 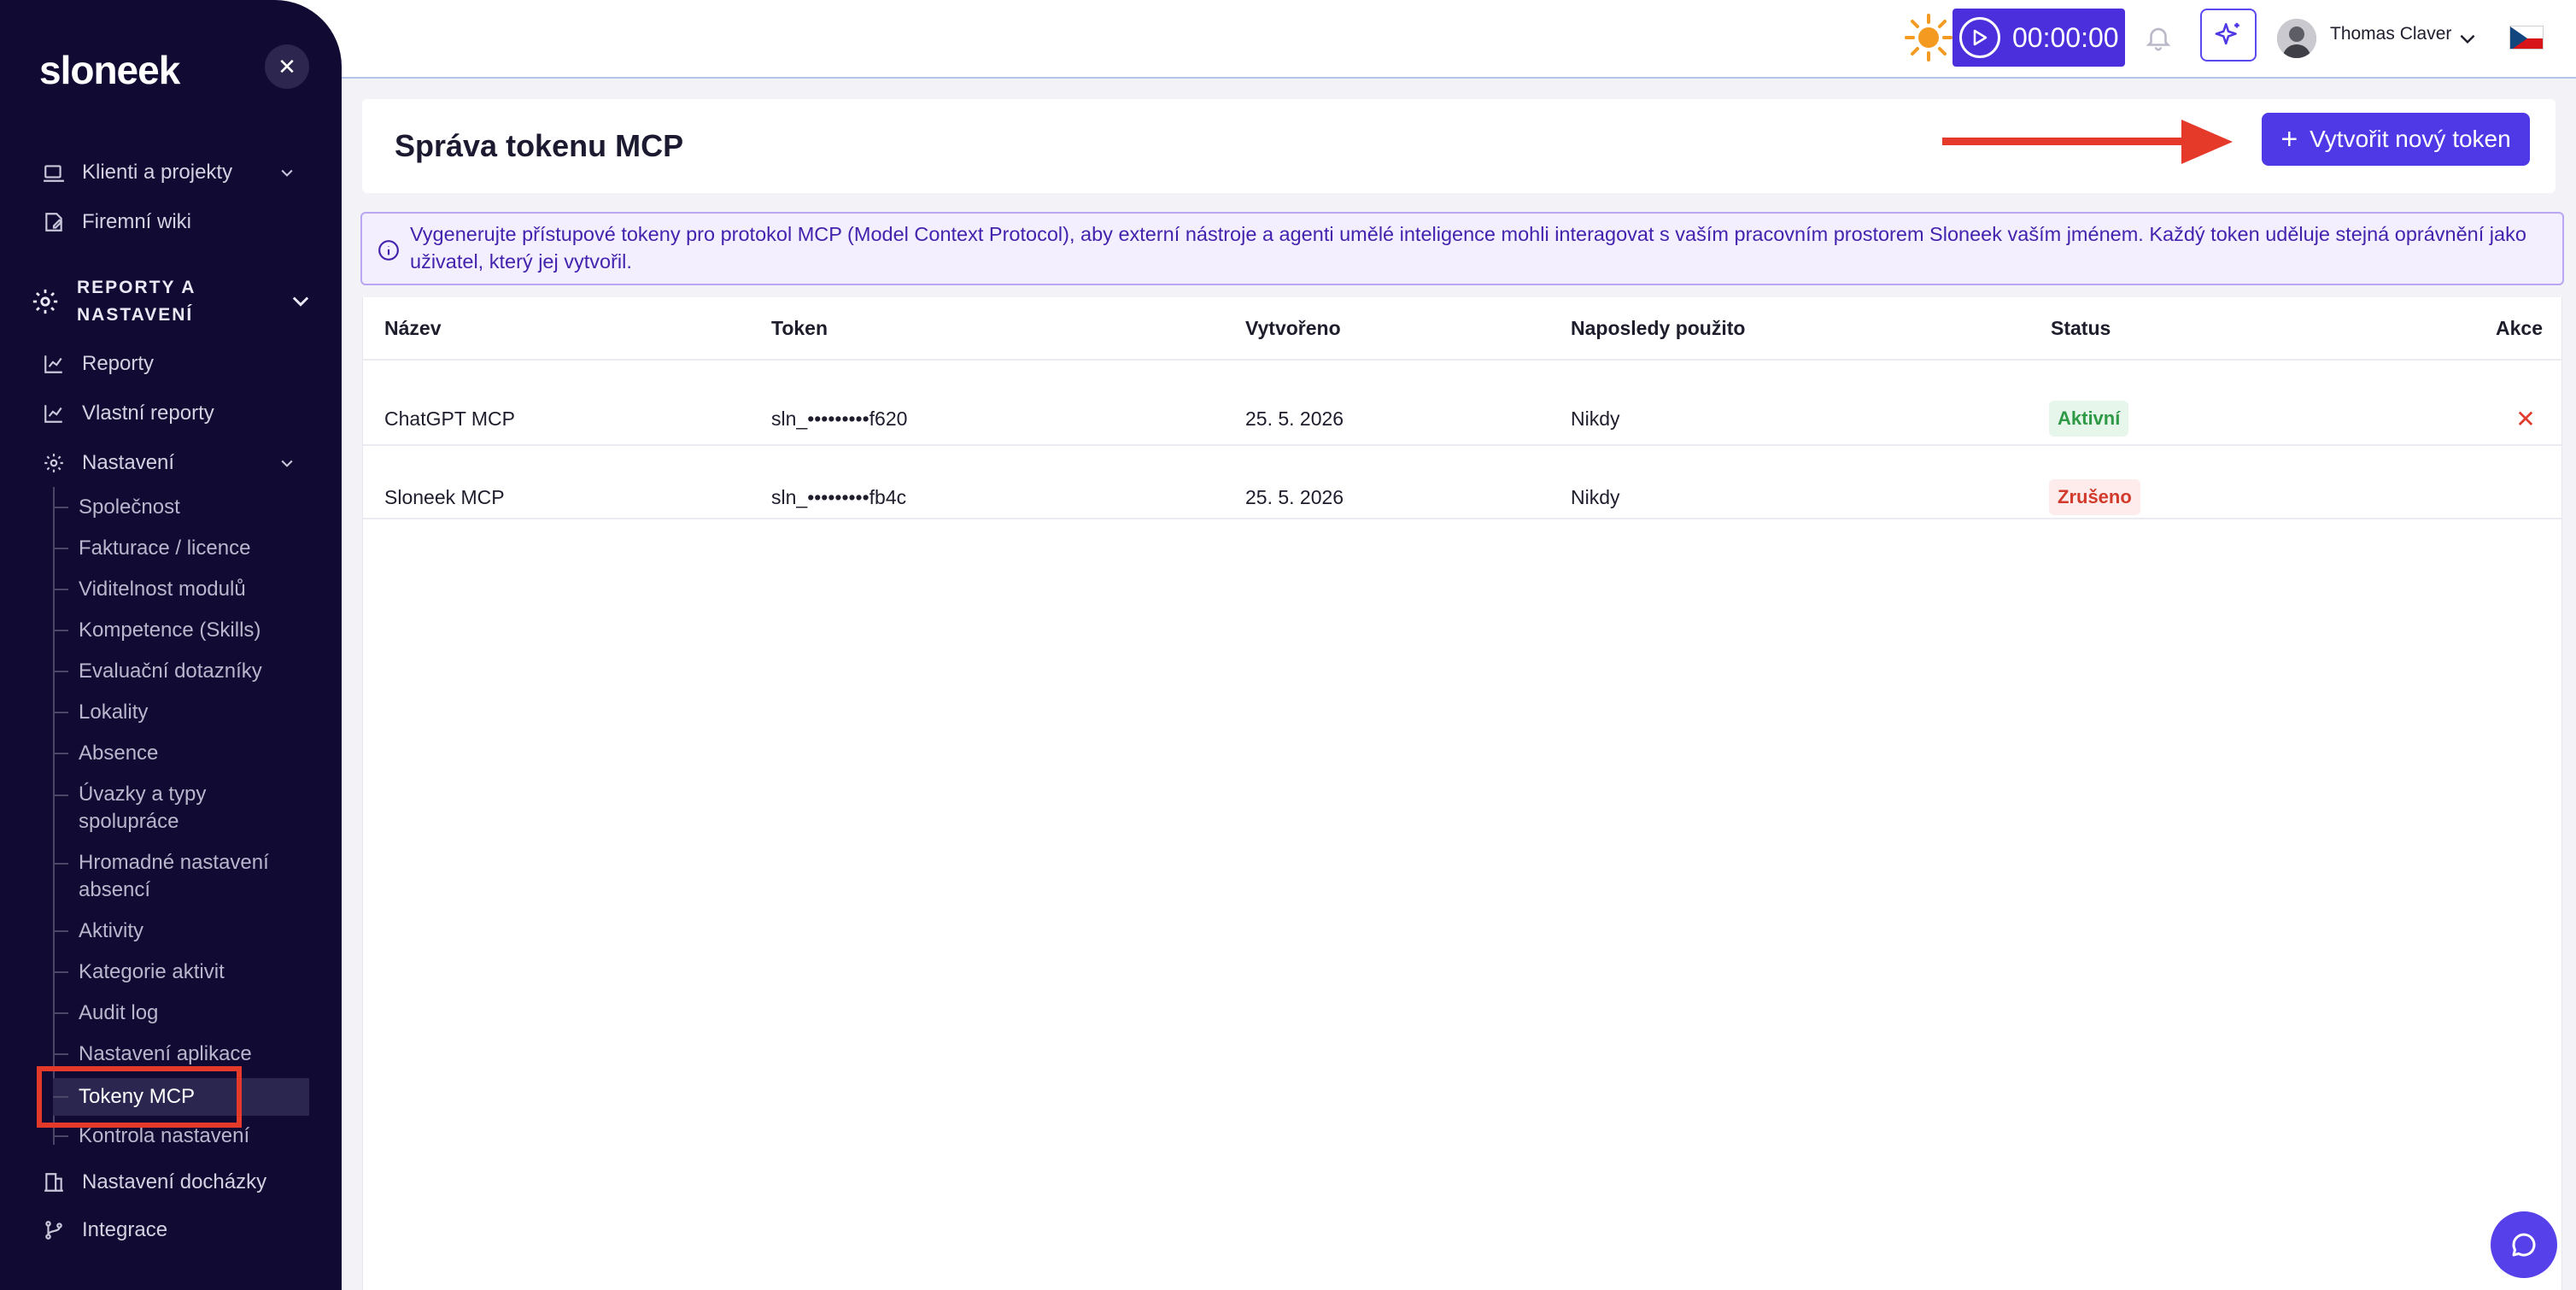 I want to click on building-icon, so click(x=54, y=1182).